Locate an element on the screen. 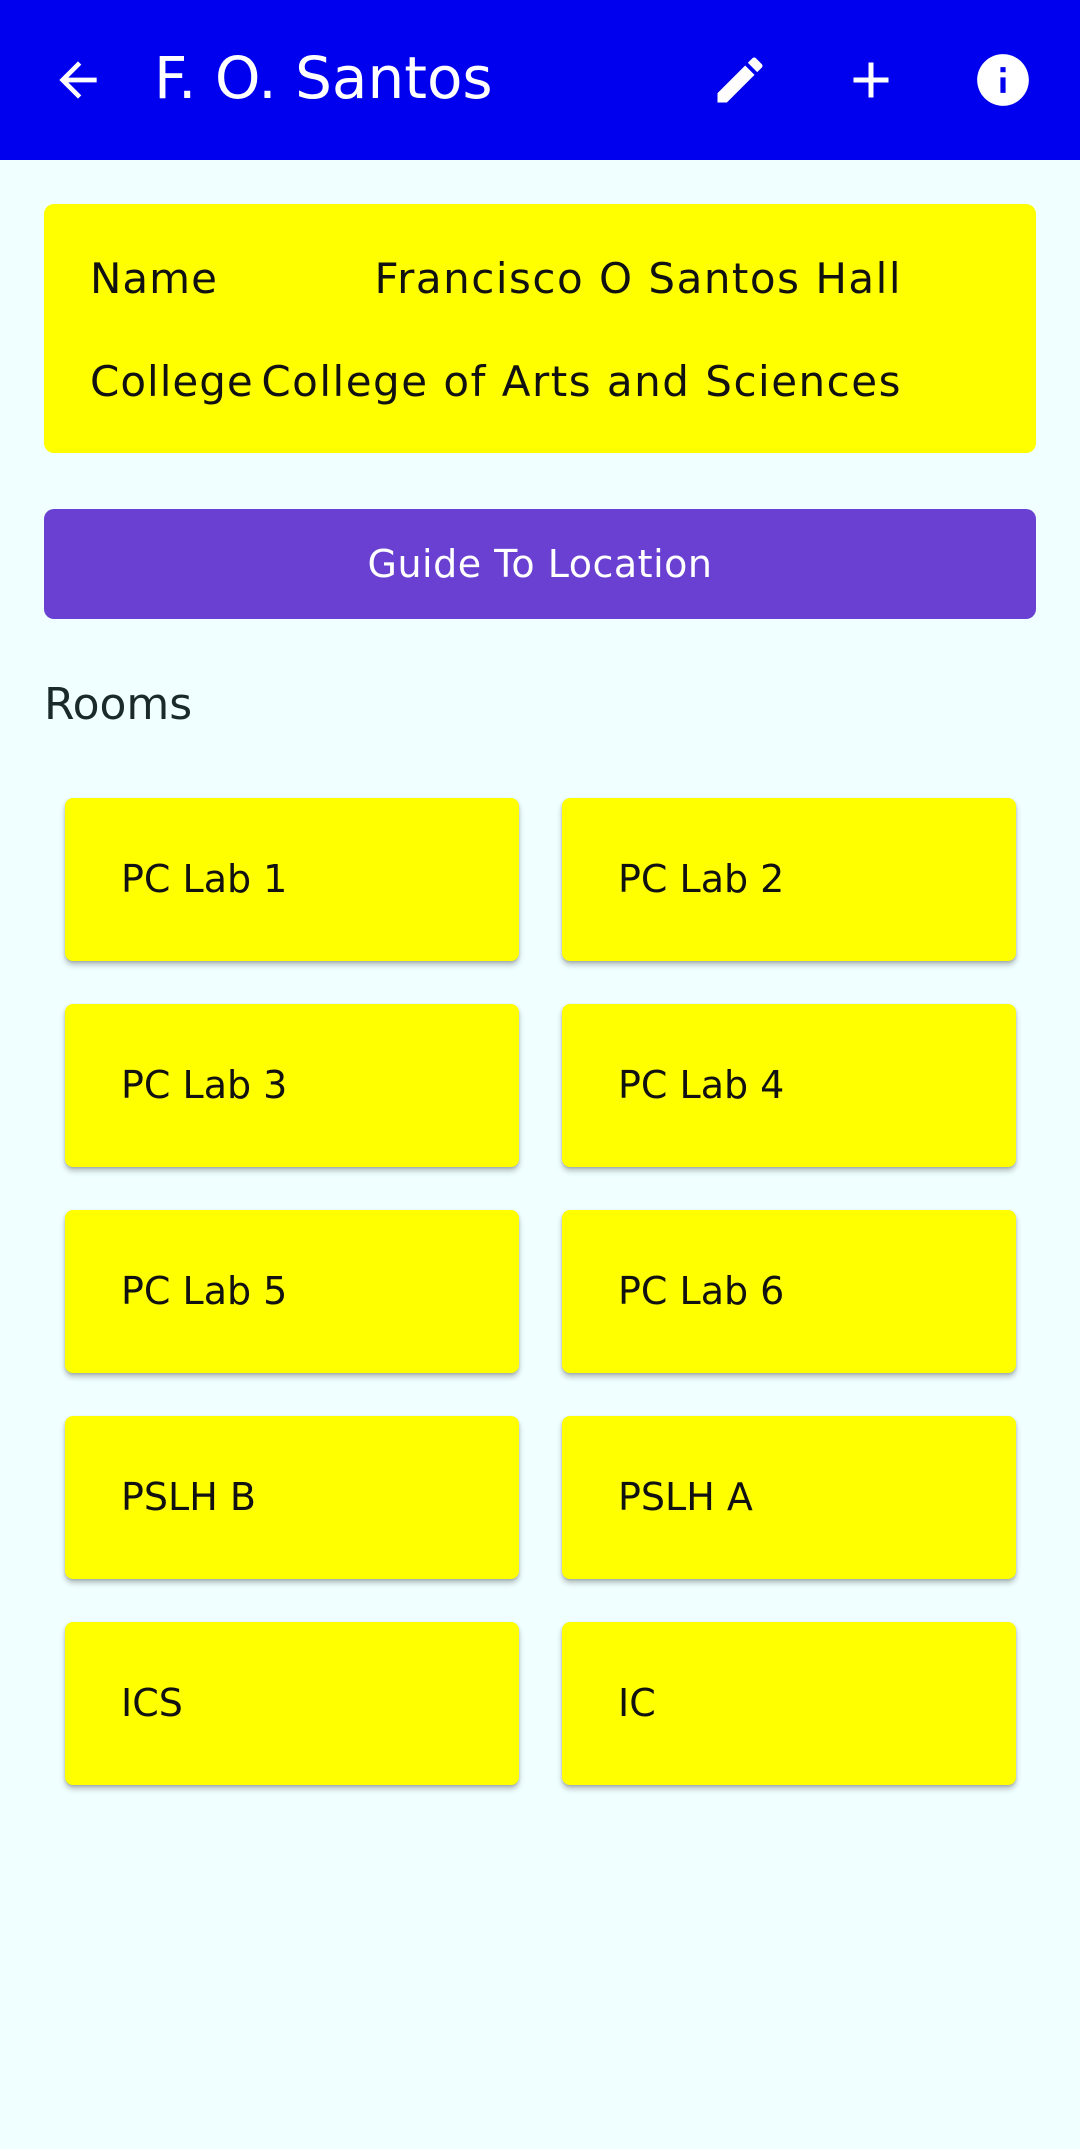 The width and height of the screenshot is (1080, 2149). room-label: PC Lab 2 is located at coordinates (701, 879).